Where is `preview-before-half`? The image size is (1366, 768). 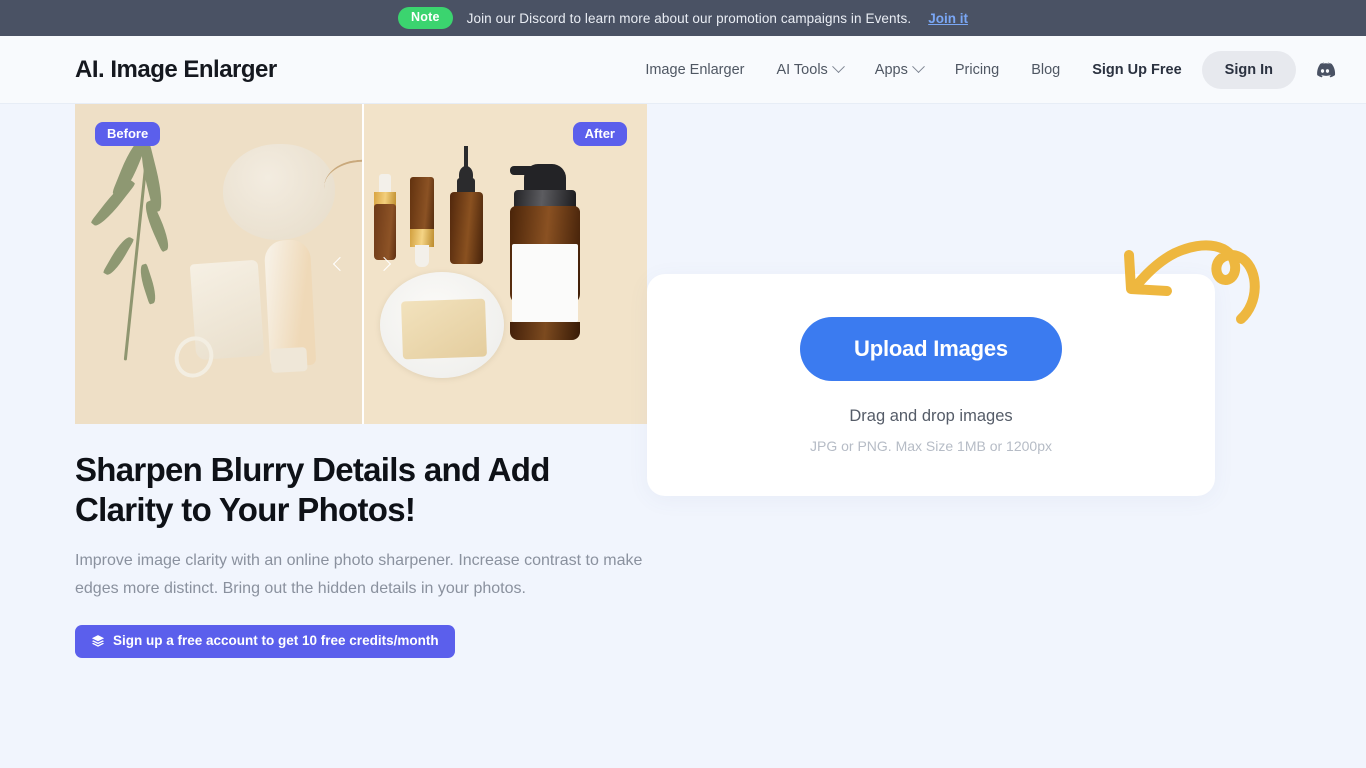 preview-before-half is located at coordinates (218, 264).